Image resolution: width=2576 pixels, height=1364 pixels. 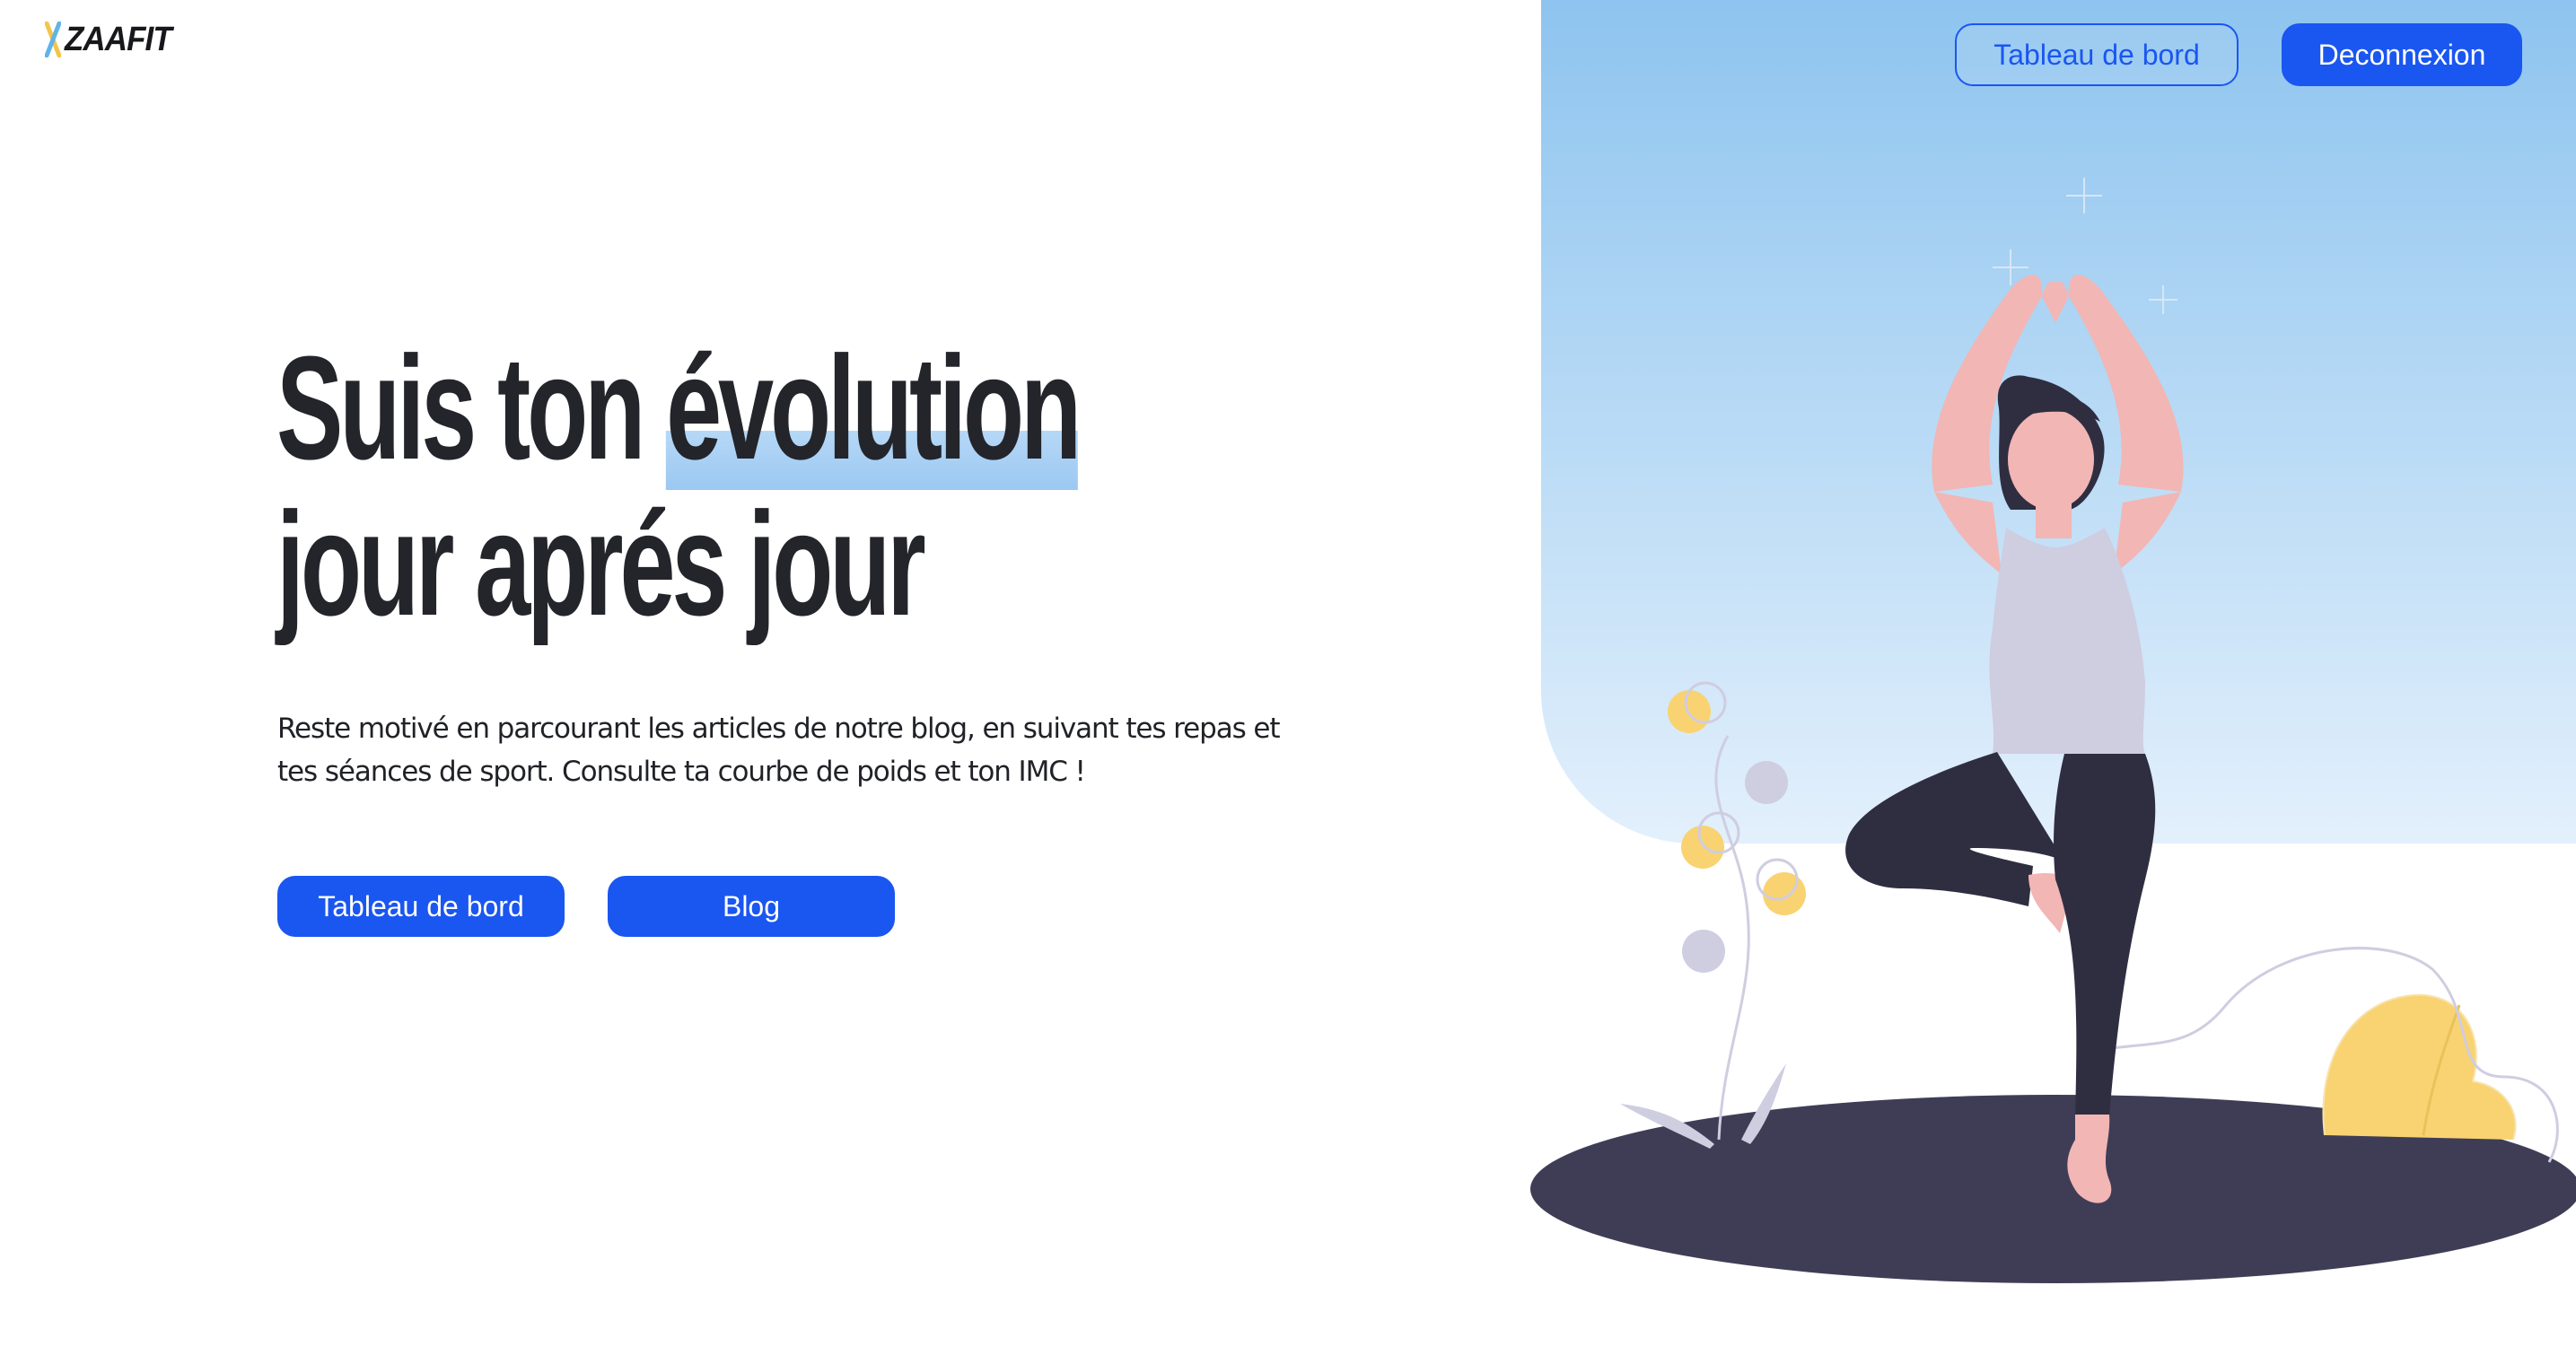 I want to click on woman-face, so click(x=2051, y=459).